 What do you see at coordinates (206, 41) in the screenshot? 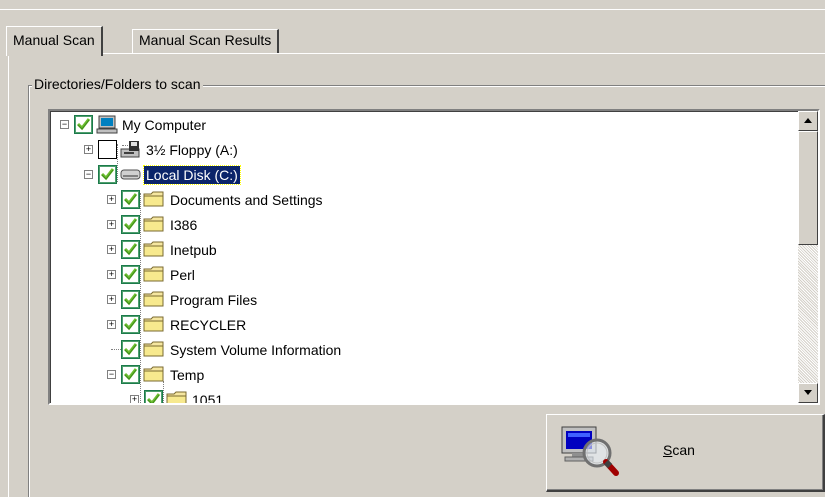
I see `tab-manual-scan-results: Manual Scan Results` at bounding box center [206, 41].